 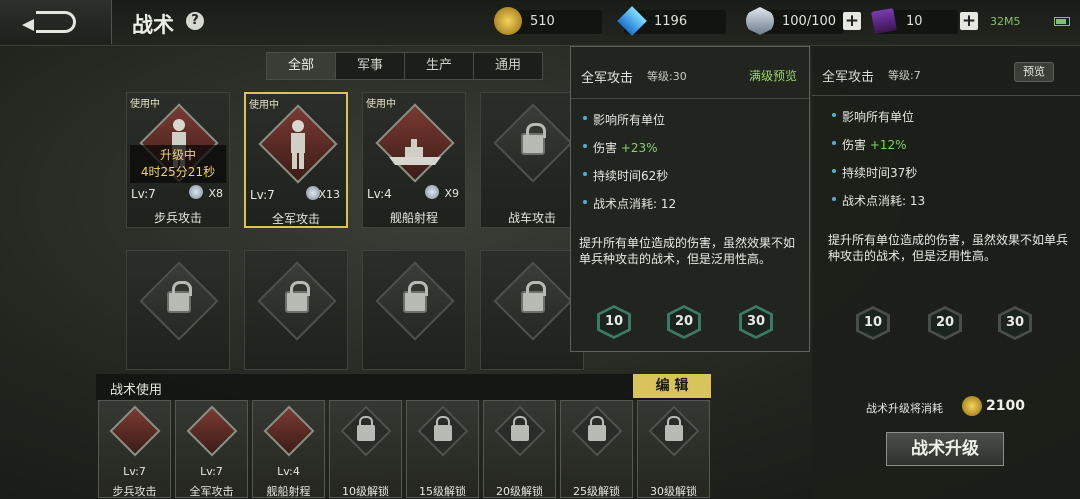 I want to click on card-count: X8, so click(x=215, y=193).